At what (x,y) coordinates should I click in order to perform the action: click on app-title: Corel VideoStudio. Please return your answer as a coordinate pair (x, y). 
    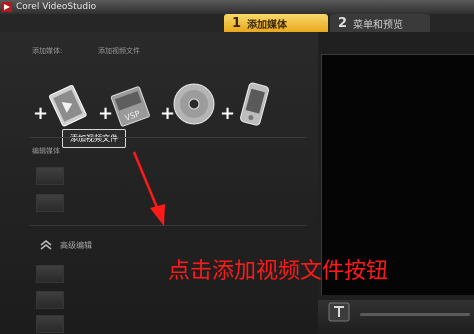
    Looking at the image, I should click on (56, 7).